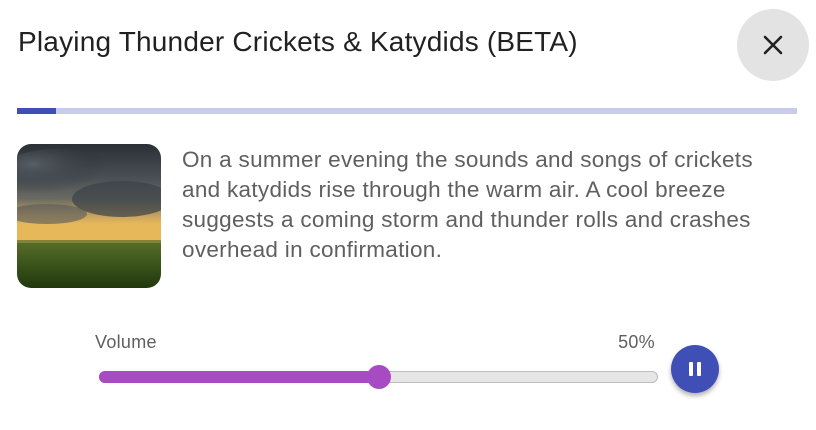 The width and height of the screenshot is (816, 430). I want to click on volume-slider-fill, so click(239, 377).